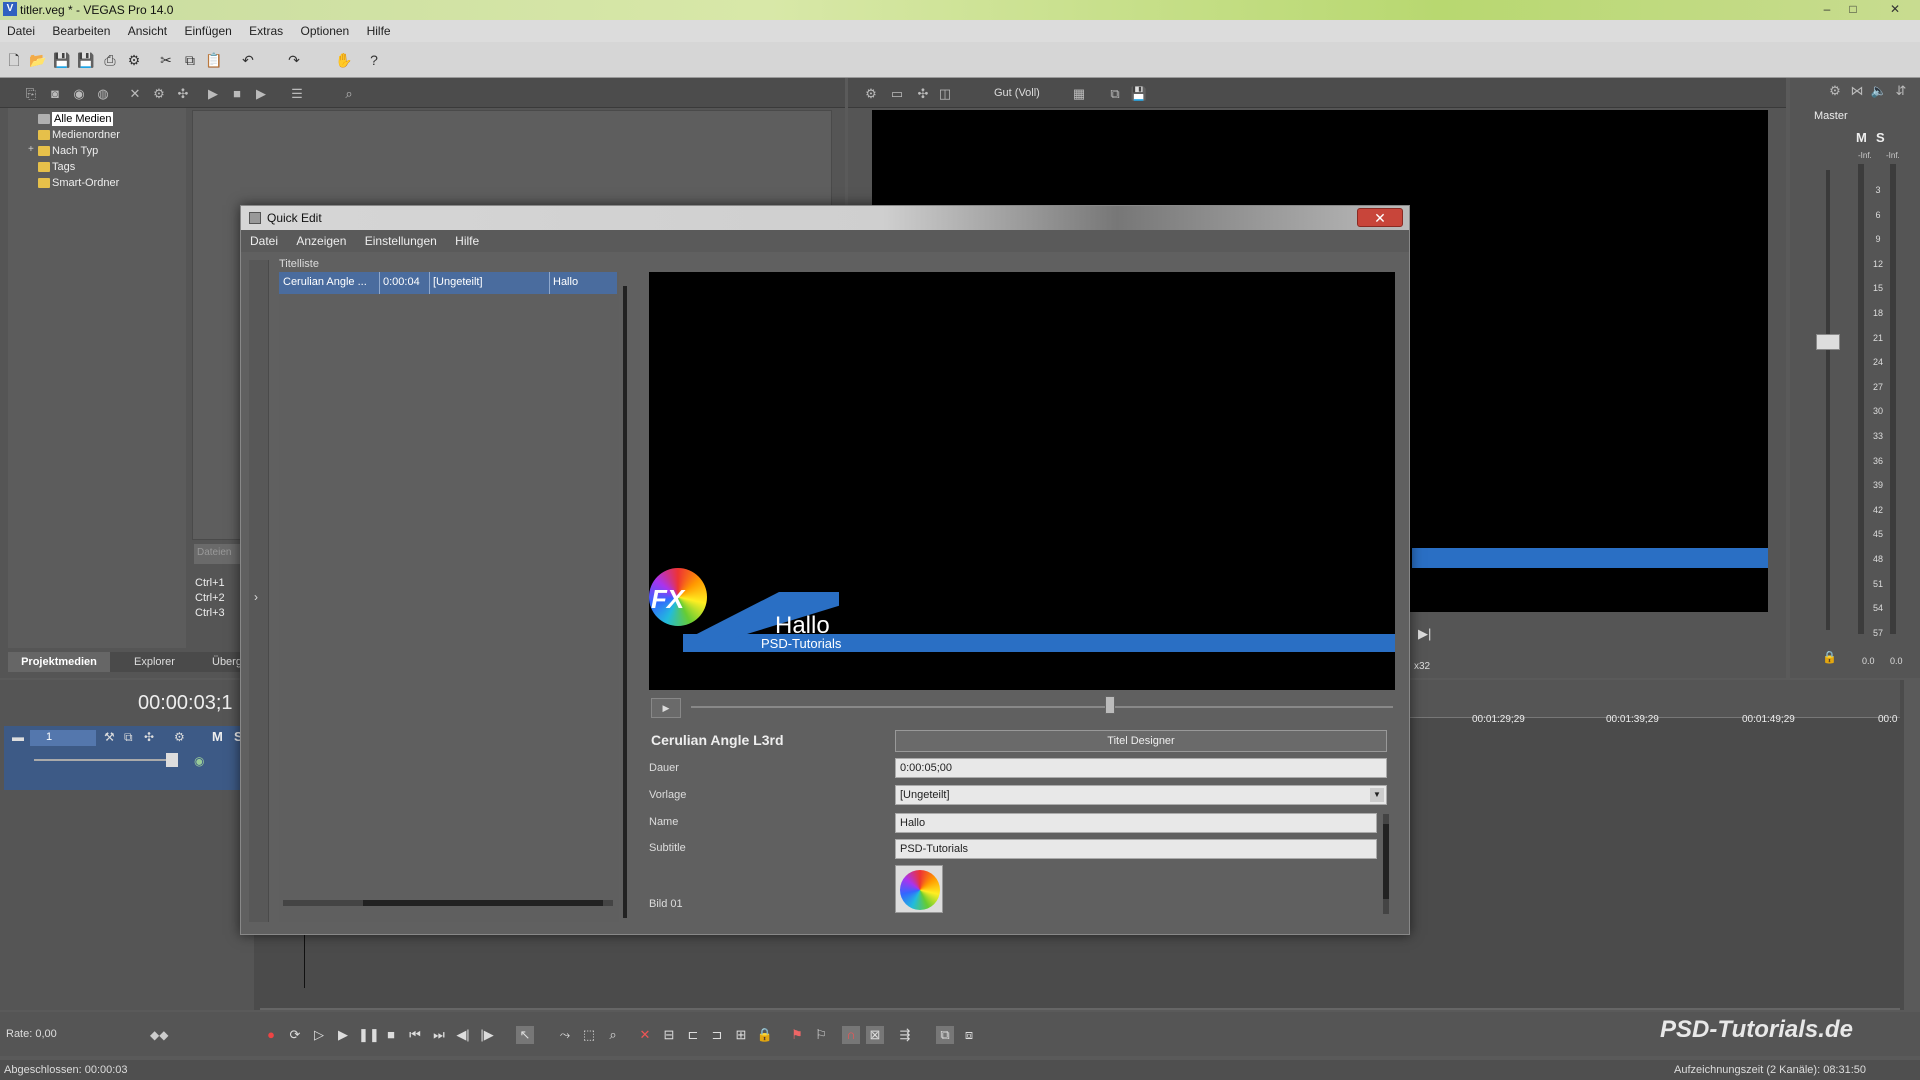 This screenshot has width=1920, height=1080. What do you see at coordinates (79, 135) in the screenshot?
I see `tree-item-medienordner: Medienordner` at bounding box center [79, 135].